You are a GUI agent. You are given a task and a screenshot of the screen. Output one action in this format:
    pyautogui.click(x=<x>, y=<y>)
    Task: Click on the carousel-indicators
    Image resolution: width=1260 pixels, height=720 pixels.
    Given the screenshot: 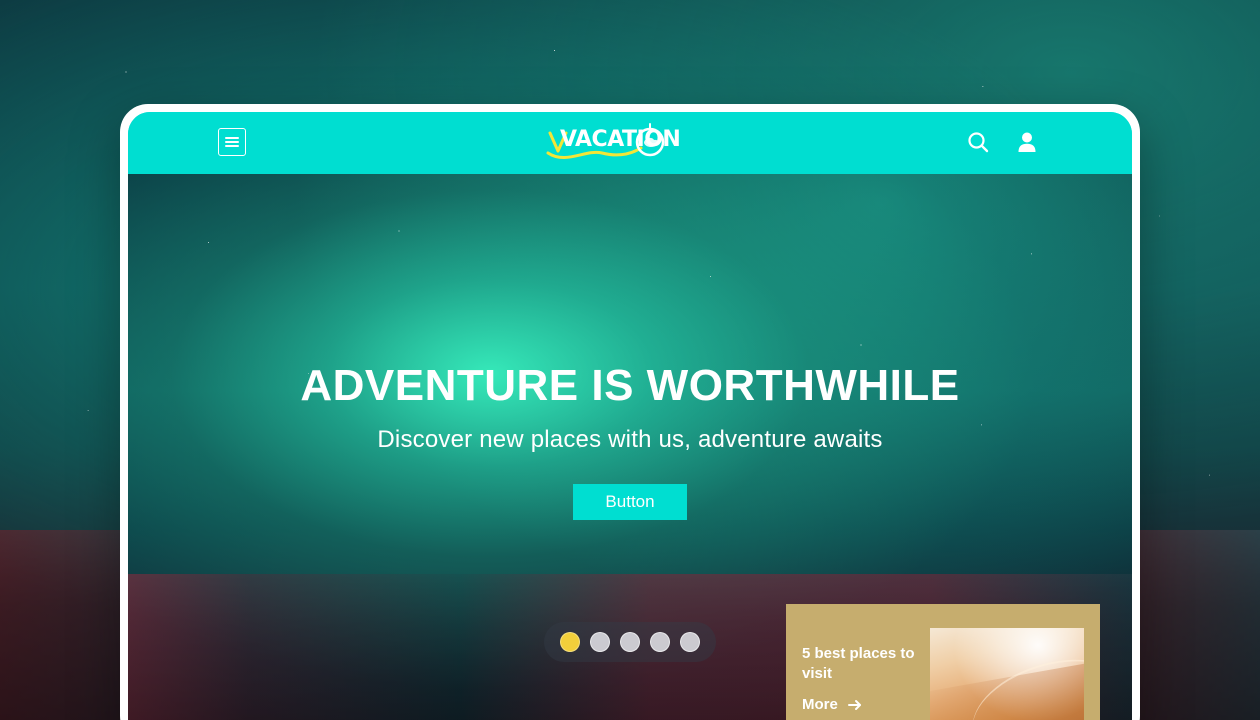 What is the action you would take?
    pyautogui.click(x=630, y=642)
    